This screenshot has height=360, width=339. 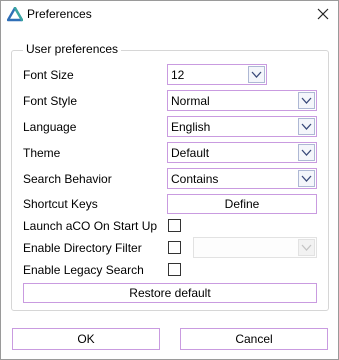 What do you see at coordinates (217, 74) in the screenshot?
I see `font-size-select: 12` at bounding box center [217, 74].